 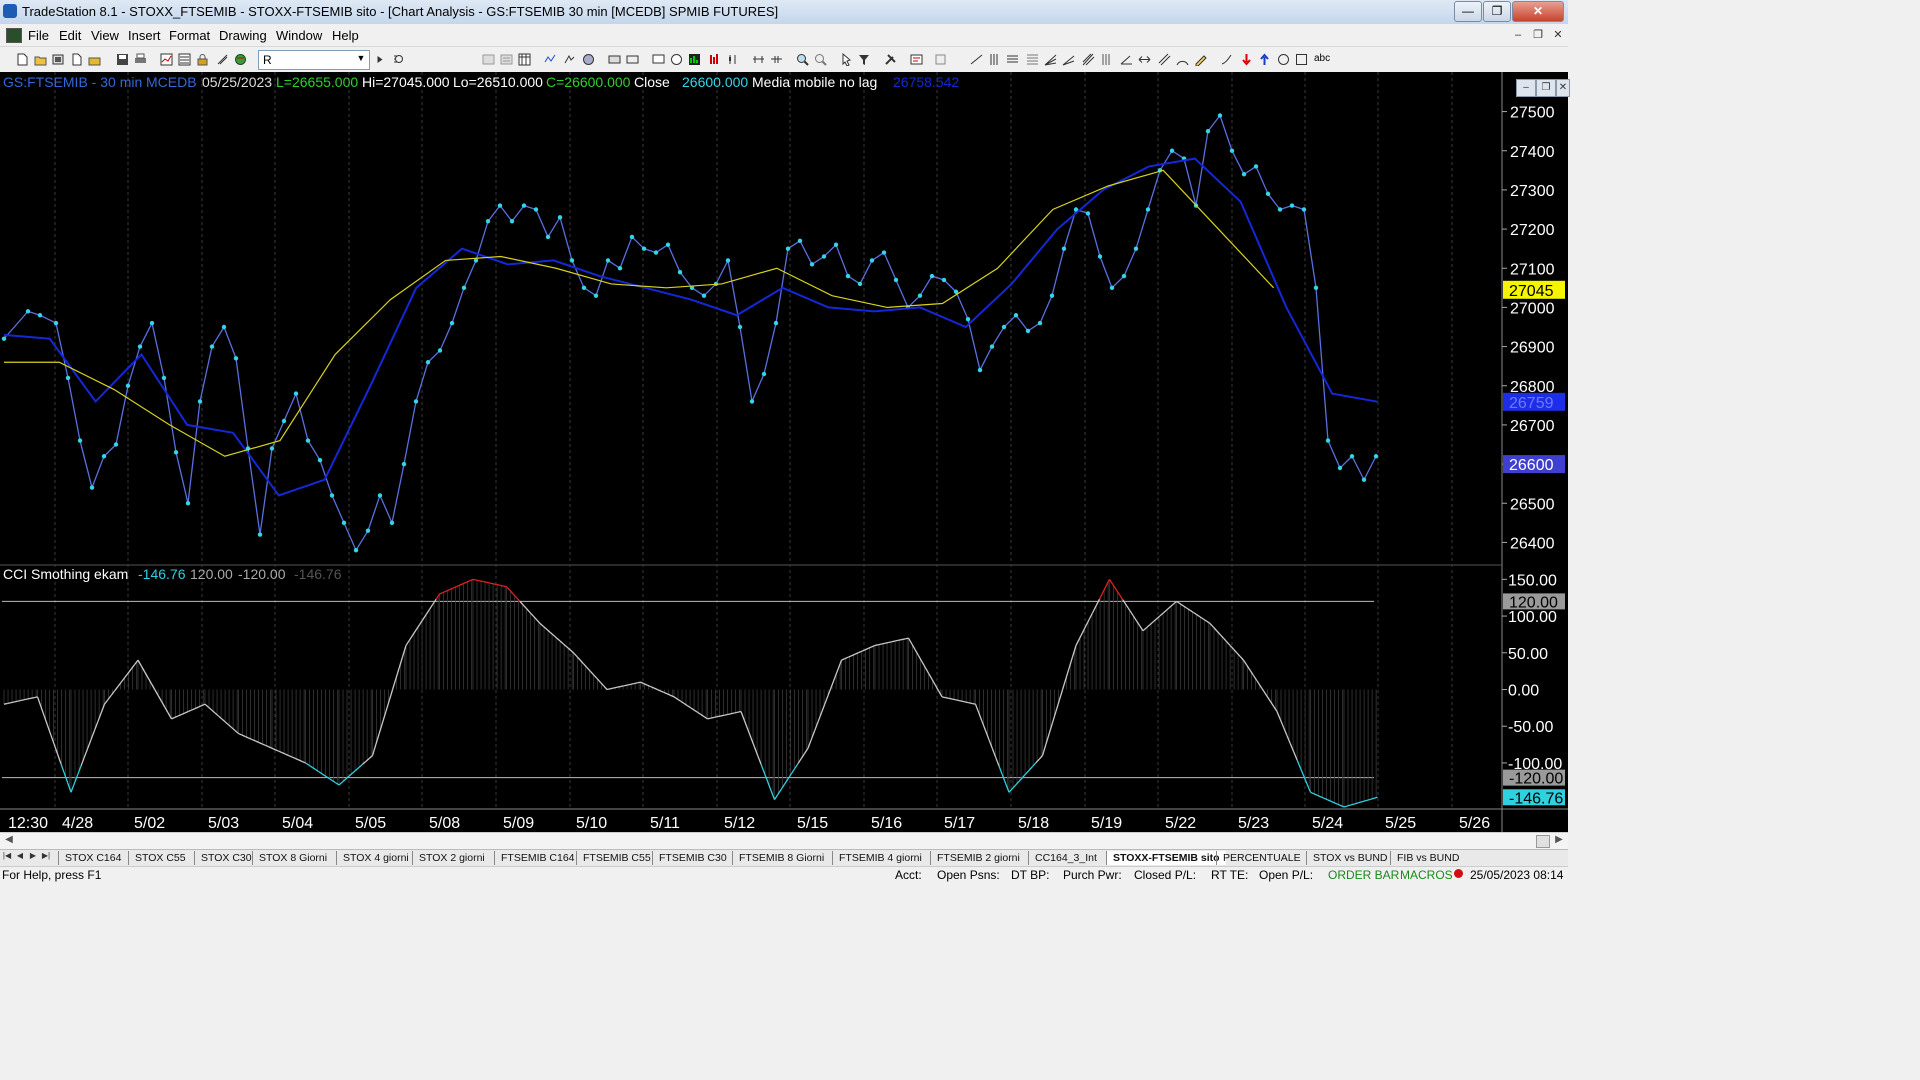 What do you see at coordinates (890, 59) in the screenshot?
I see `tools-icon` at bounding box center [890, 59].